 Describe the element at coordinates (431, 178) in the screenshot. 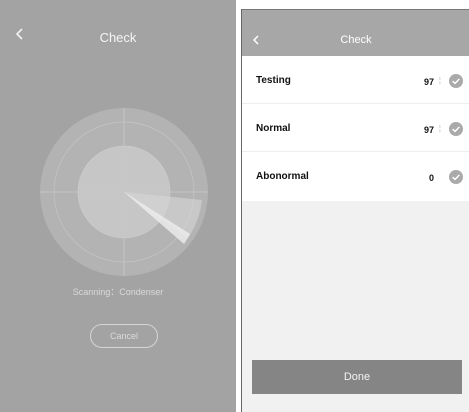

I see `result-value: 0` at that location.